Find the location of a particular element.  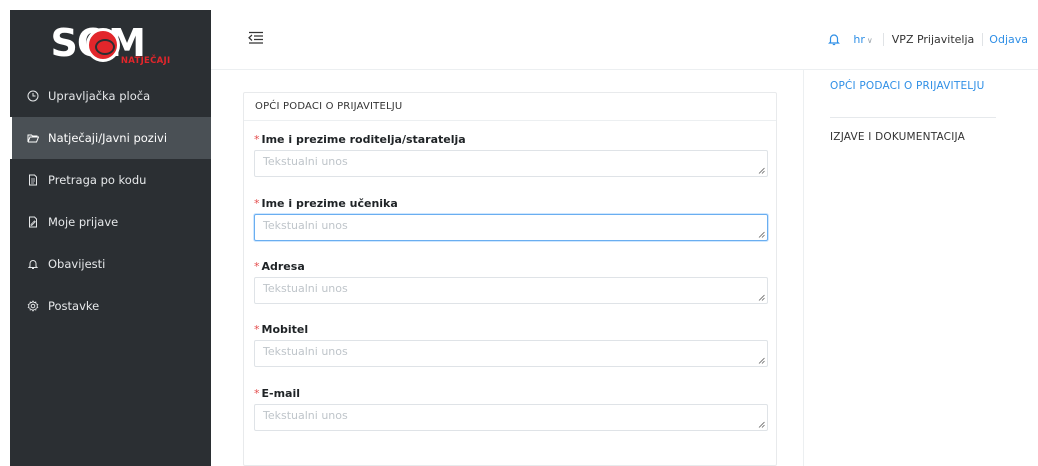

field-label-text: Mobitel is located at coordinates (285, 329).